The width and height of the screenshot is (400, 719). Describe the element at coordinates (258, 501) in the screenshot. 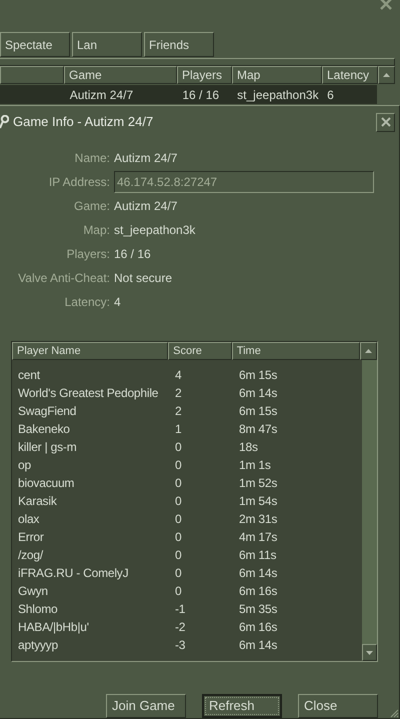

I see `player-cell-text: 1m 54s` at that location.